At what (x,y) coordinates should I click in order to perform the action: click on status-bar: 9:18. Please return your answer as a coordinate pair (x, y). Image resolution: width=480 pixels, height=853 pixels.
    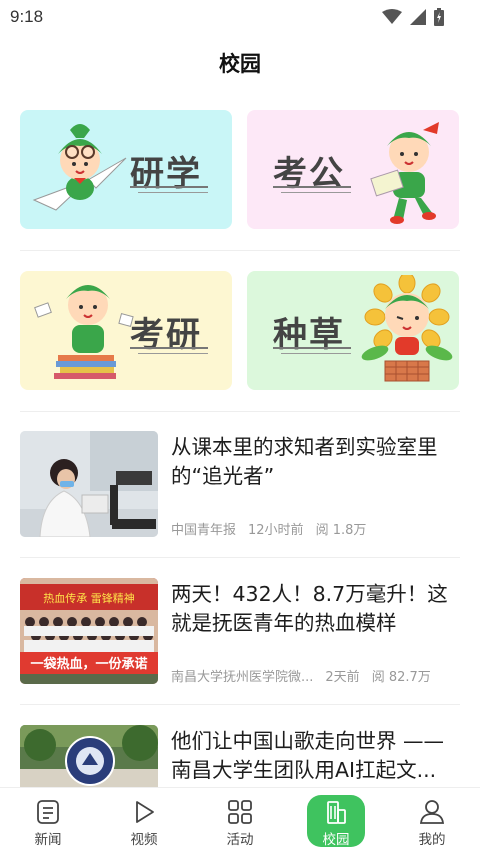
    Looking at the image, I should click on (240, 17).